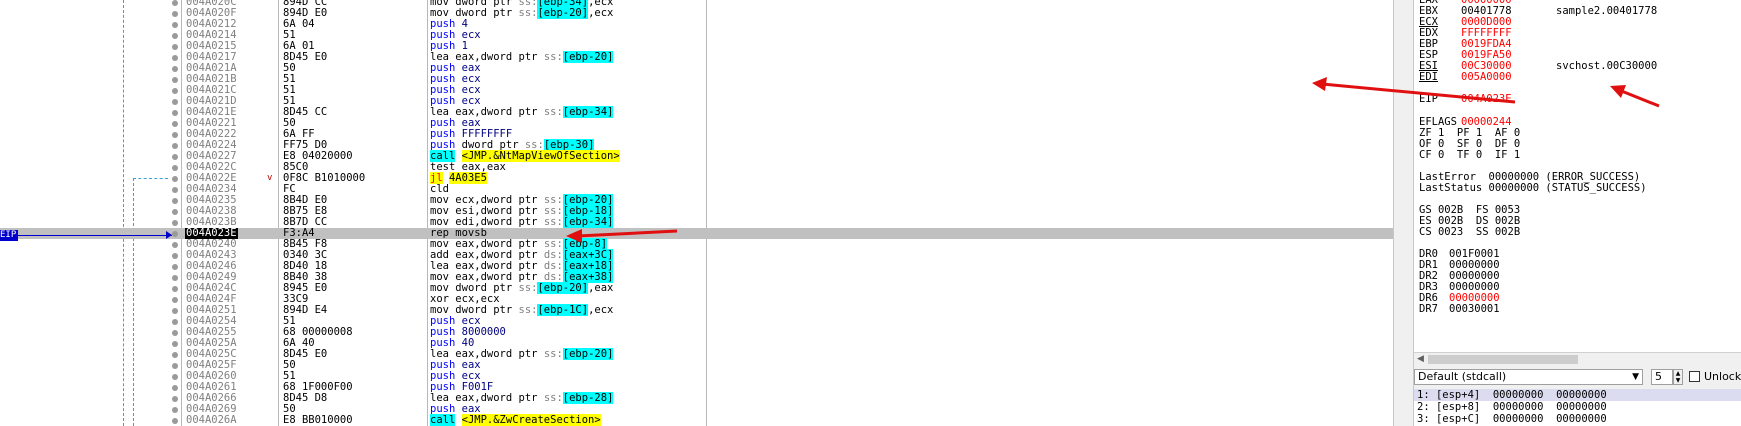 The height and width of the screenshot is (426, 1741). I want to click on register-comment: svchost.00C30000, so click(1607, 66).